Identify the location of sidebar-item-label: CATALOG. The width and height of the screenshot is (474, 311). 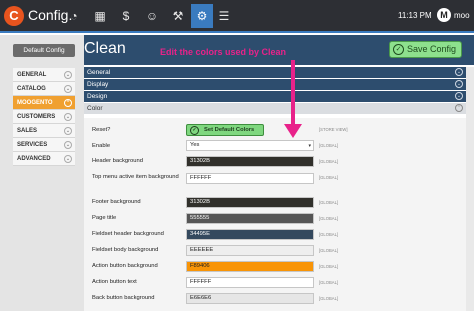
(31, 89).